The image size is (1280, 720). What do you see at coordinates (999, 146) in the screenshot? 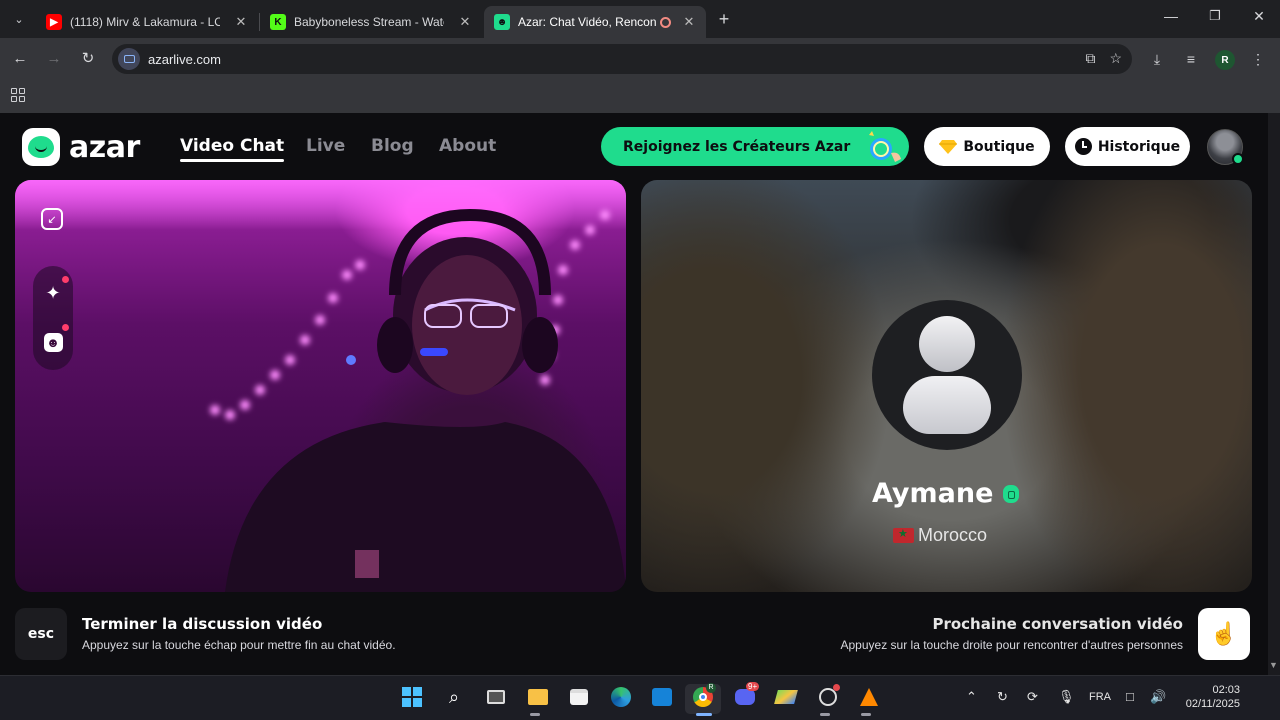
I see `shop-label: Boutique` at bounding box center [999, 146].